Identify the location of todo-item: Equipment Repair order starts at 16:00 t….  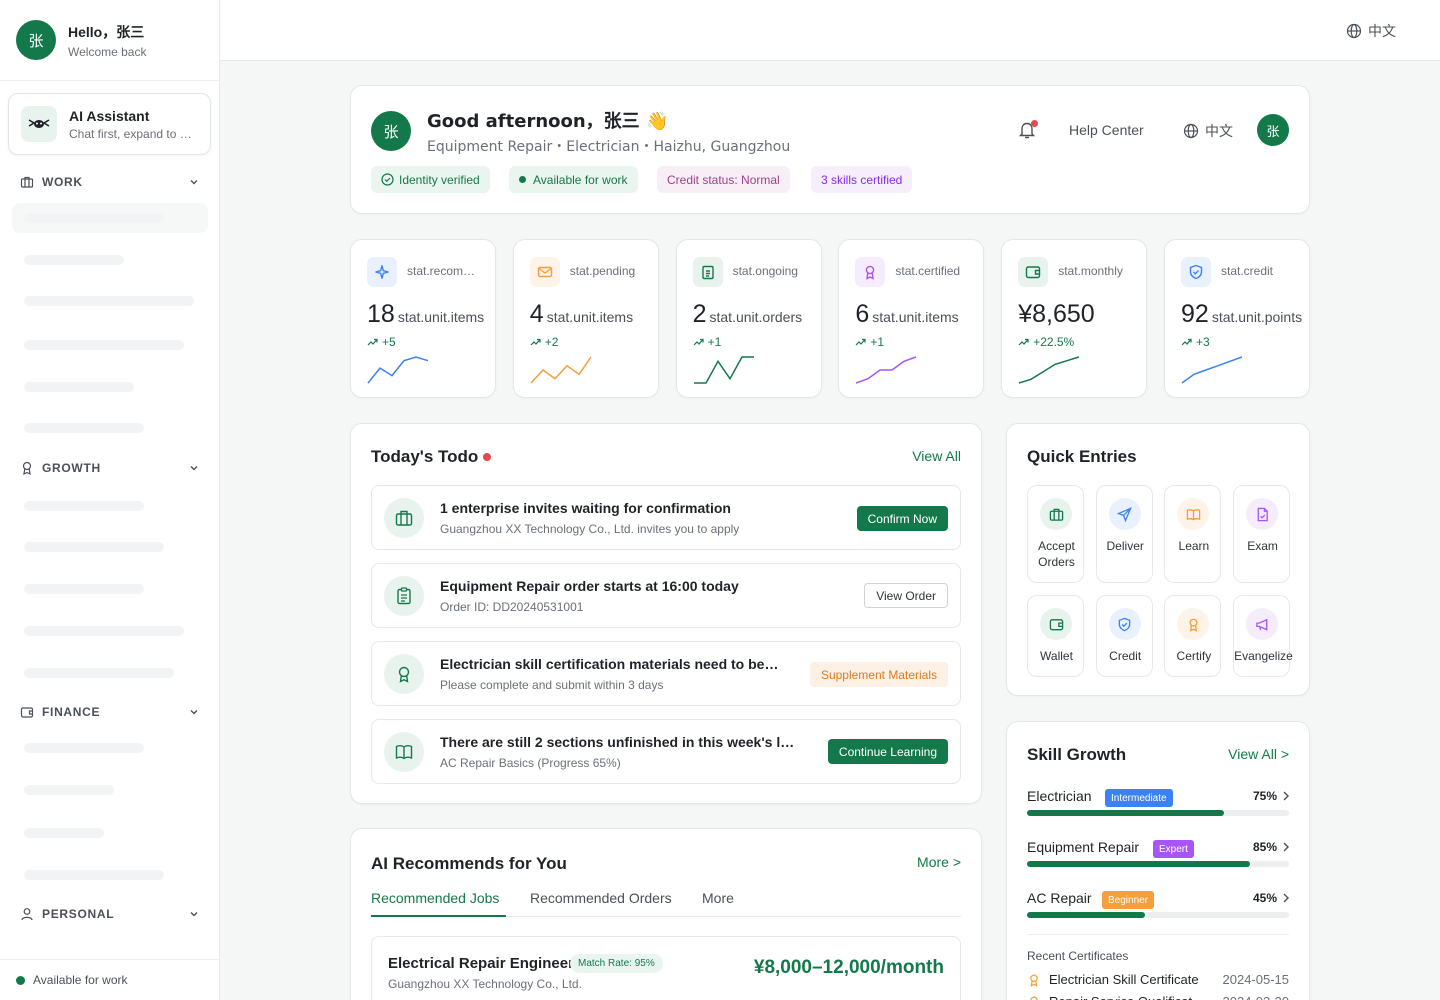
(666, 595).